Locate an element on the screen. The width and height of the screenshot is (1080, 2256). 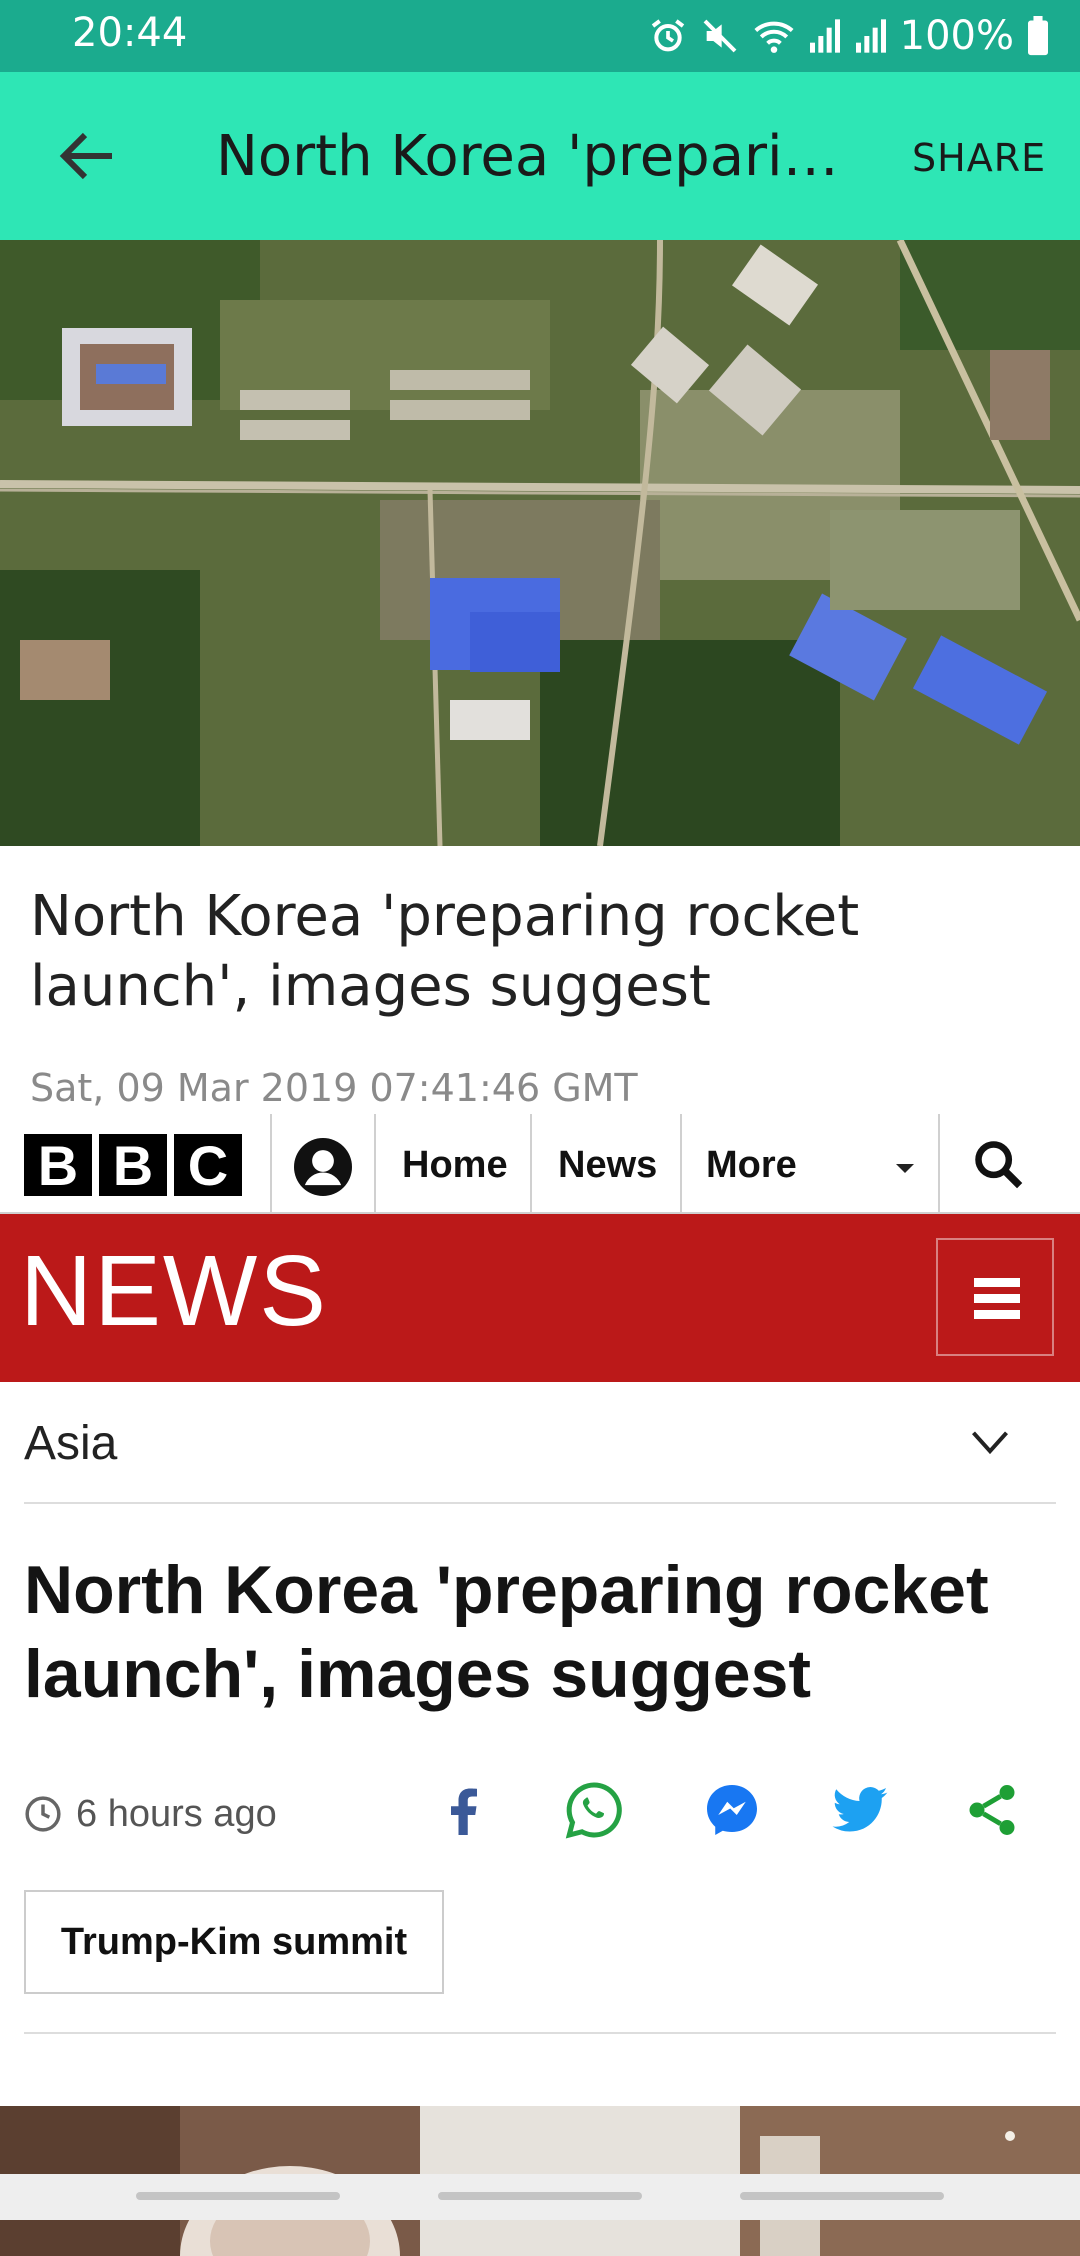
news-banner: NEWS is located at coordinates (540, 1298).